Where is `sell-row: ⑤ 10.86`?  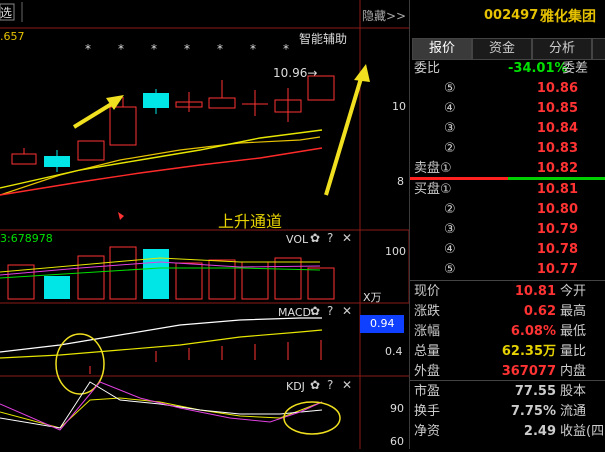 sell-row: ⑤ 10.86 is located at coordinates (507, 88).